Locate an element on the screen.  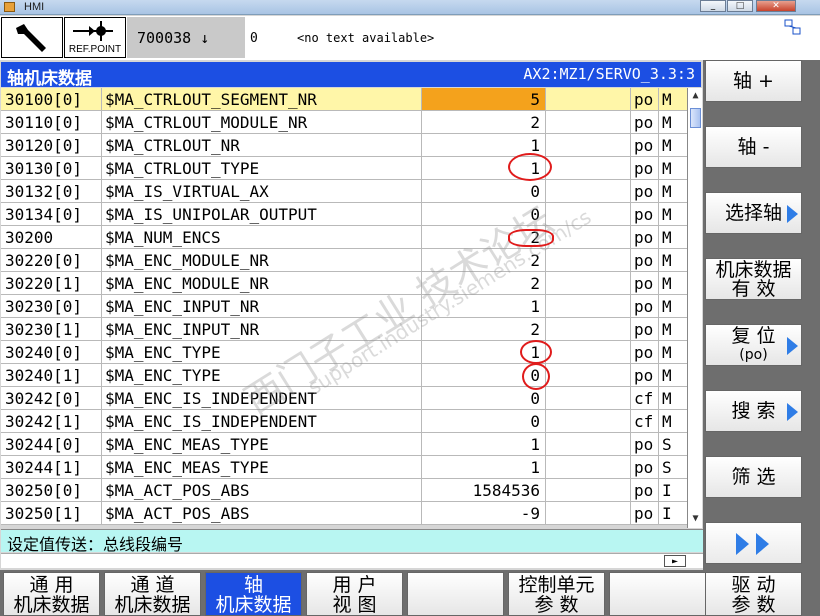
table-row: 30244[0] $MA_ENC_MEAS_TYPE 1 po S is located at coordinates (344, 444).